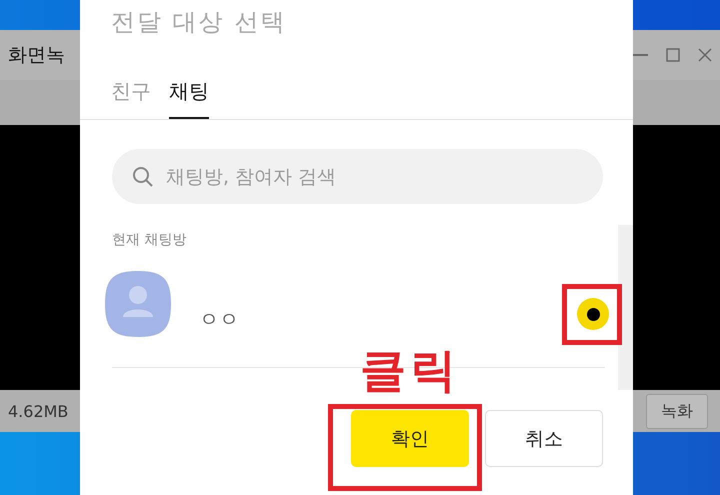 The image size is (720, 495). I want to click on search-icon, so click(143, 177).